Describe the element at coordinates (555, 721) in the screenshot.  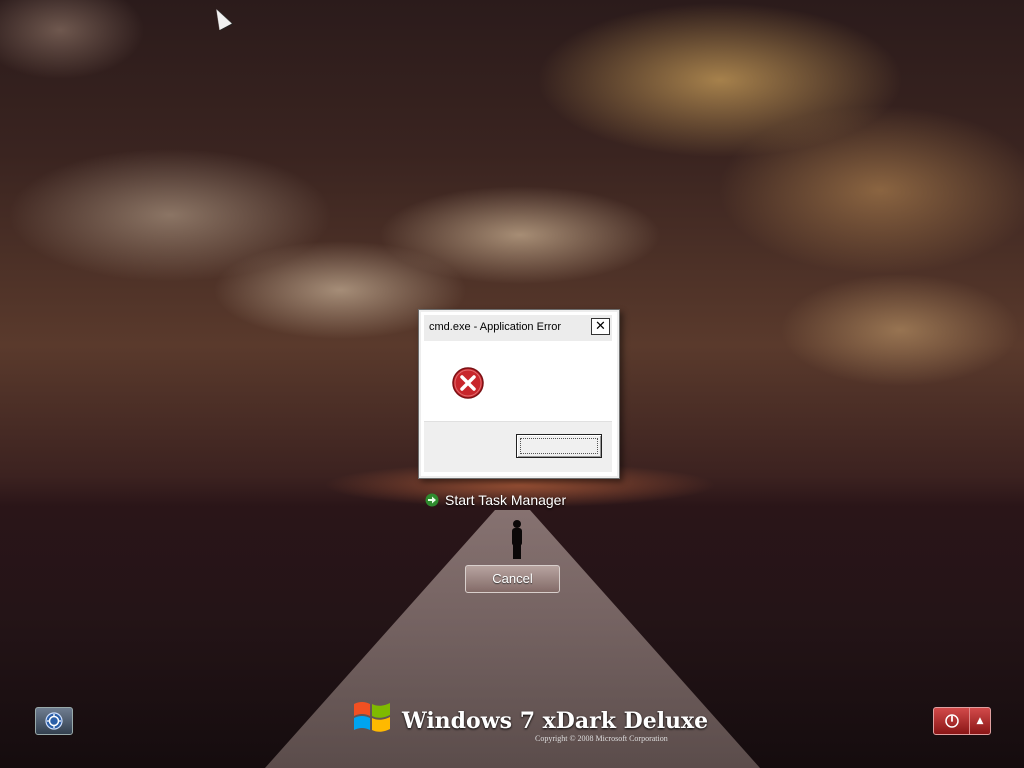
I see `brand-name: Windows 7 xDark Deluxe` at that location.